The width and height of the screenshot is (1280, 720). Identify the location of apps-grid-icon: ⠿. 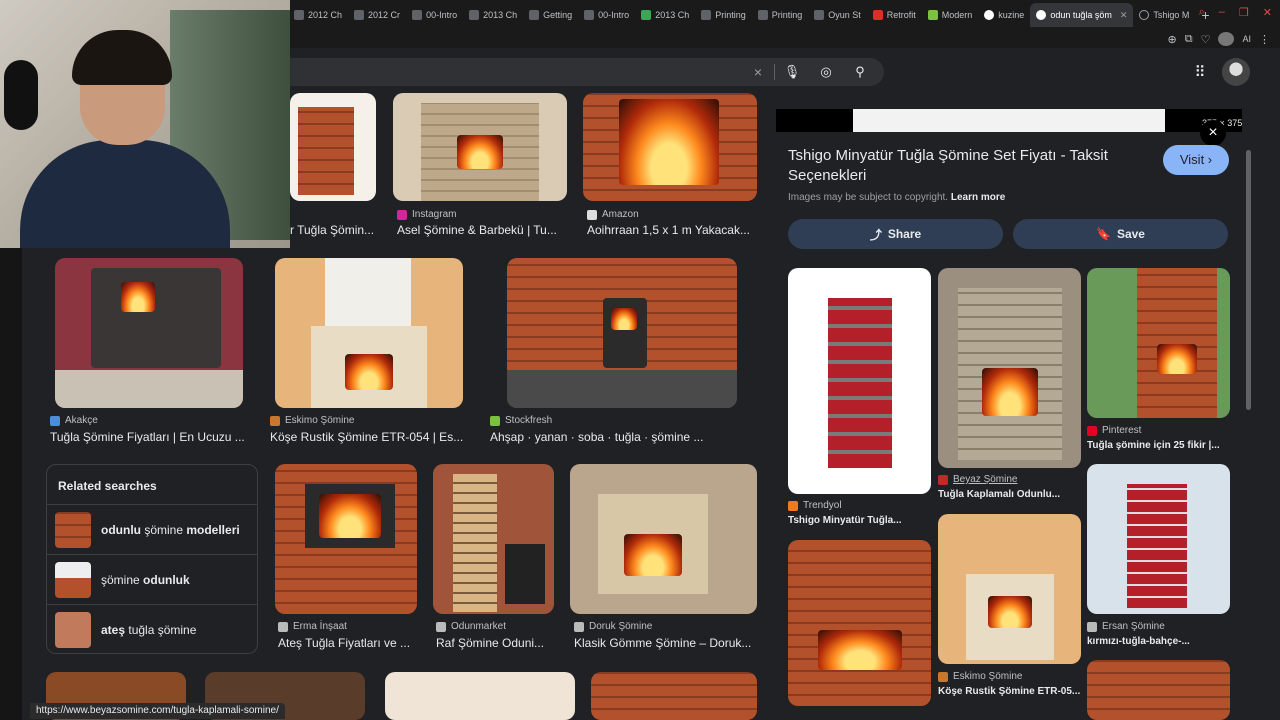
(1200, 73).